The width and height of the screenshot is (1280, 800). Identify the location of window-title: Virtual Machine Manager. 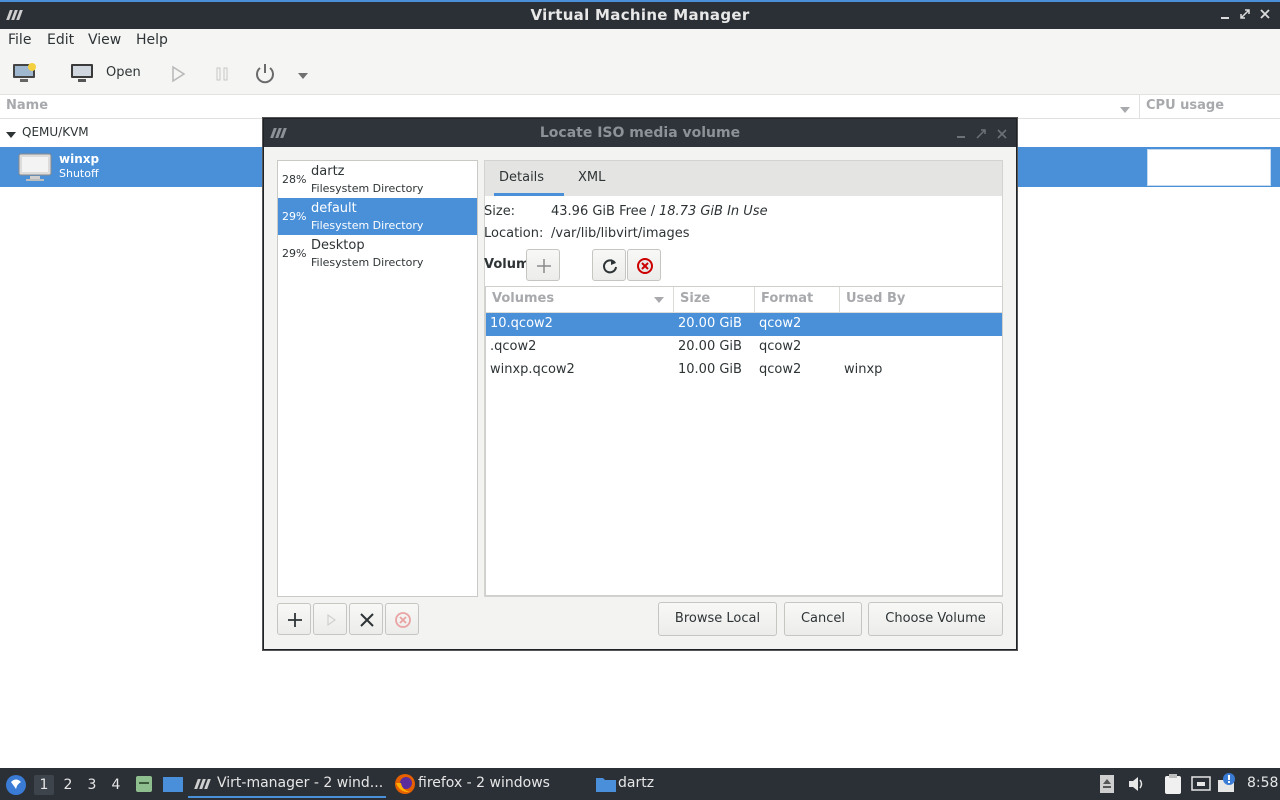
(640, 15).